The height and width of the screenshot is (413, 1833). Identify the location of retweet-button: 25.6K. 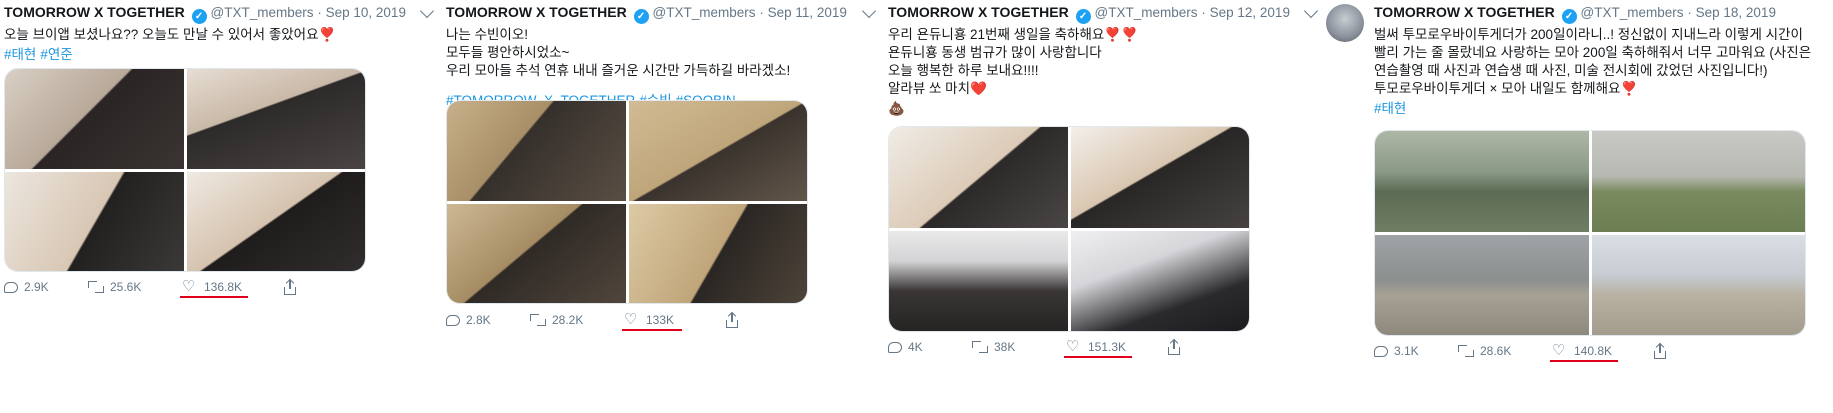
(135, 287).